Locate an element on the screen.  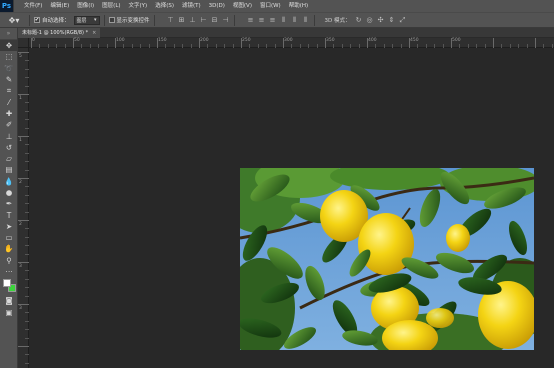
scale-3d-icon: ⤢ is located at coordinates (403, 20).